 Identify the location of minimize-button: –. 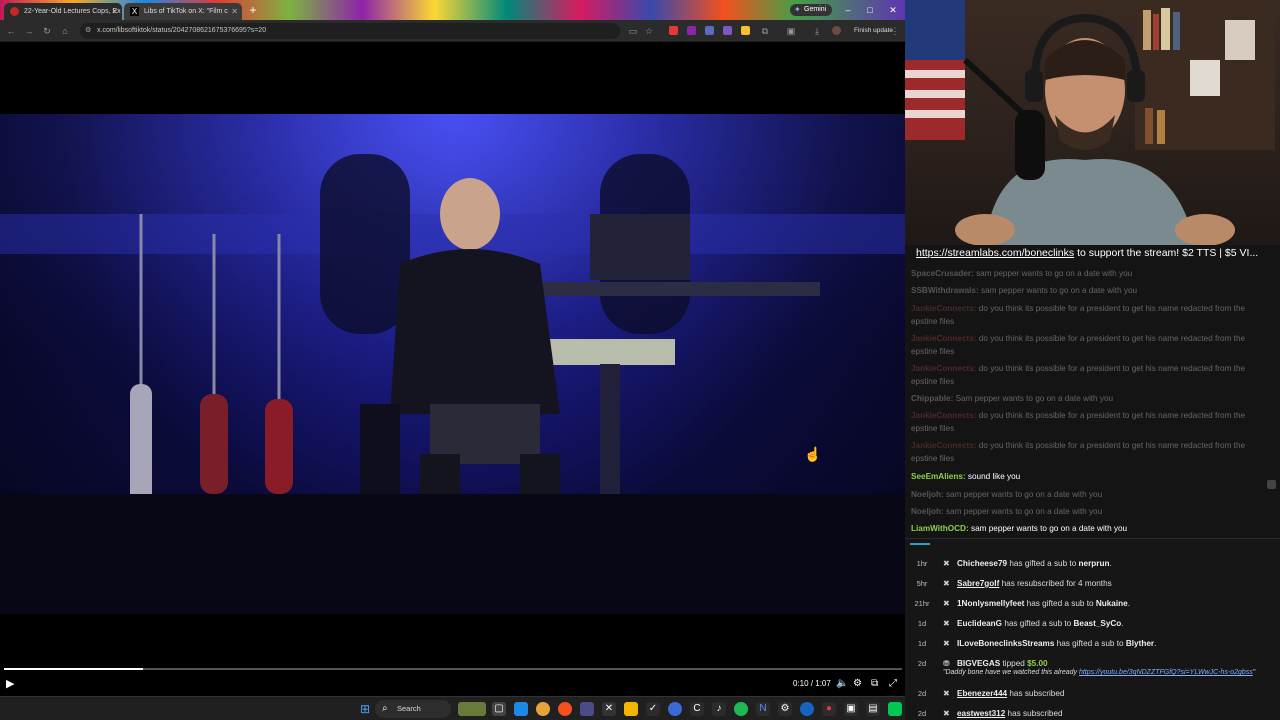
(848, 10).